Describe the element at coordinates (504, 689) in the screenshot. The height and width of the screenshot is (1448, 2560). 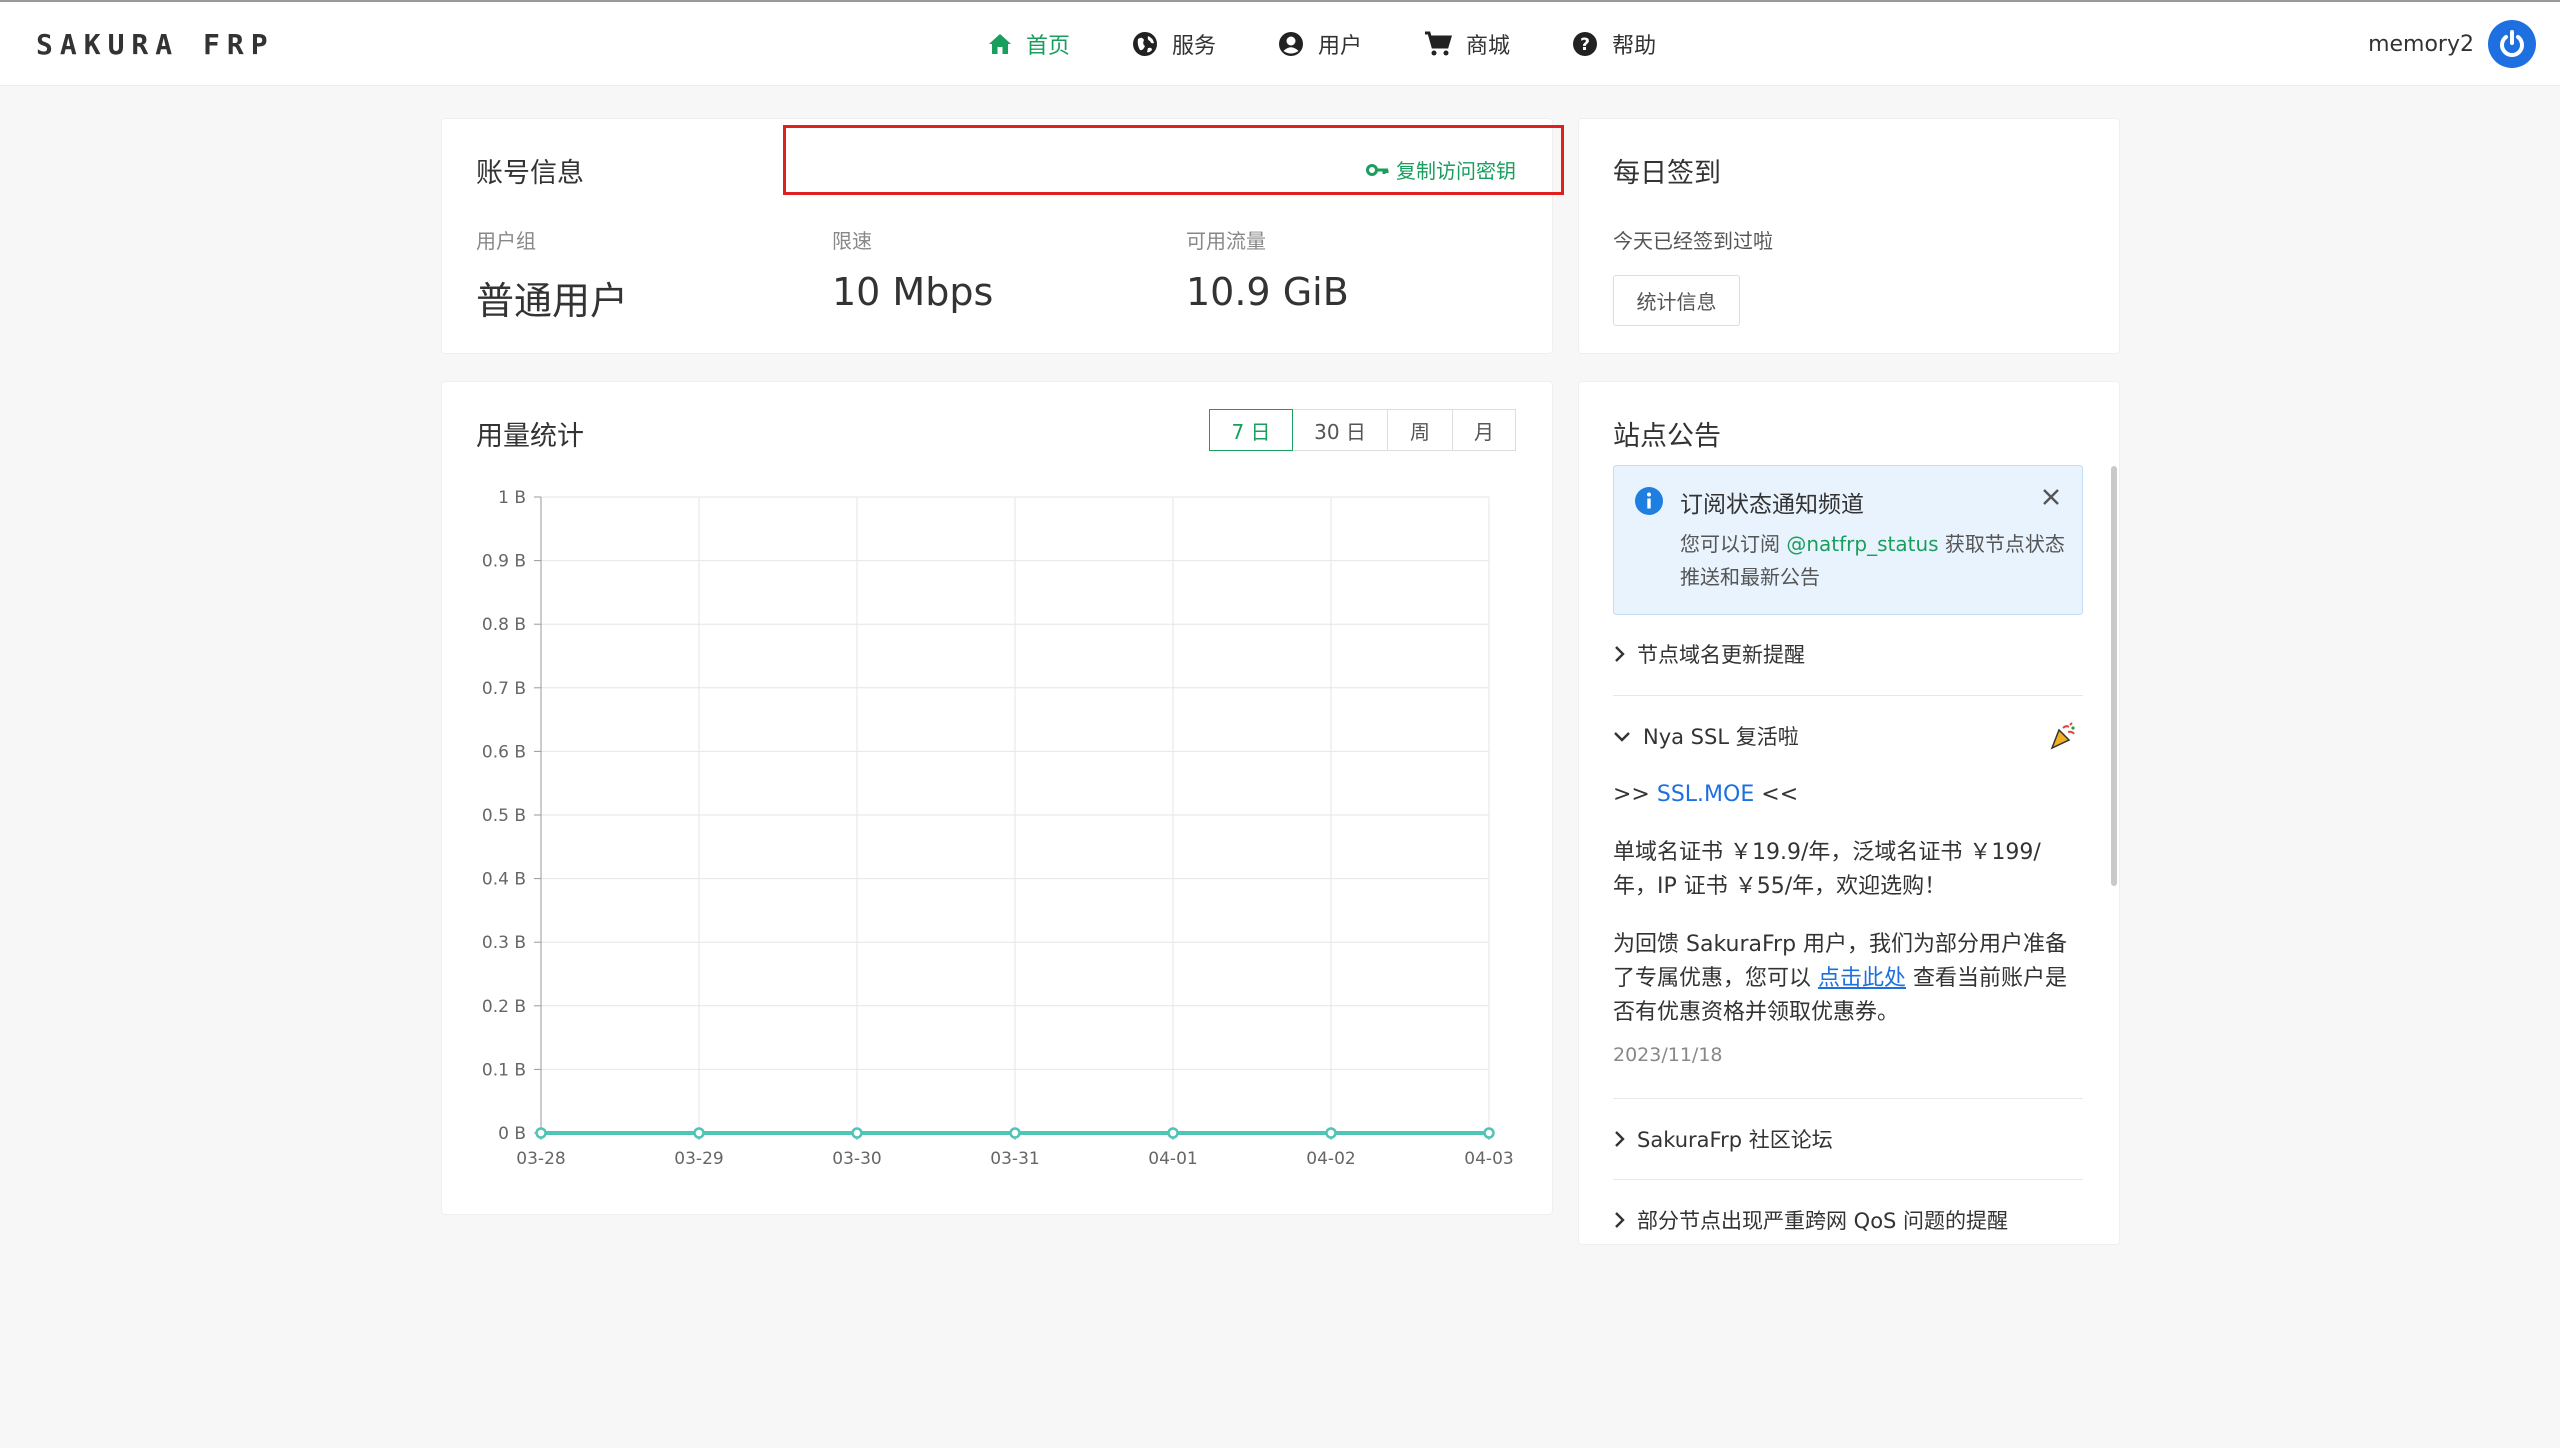
I see `y-tick-label: 0.7 B` at that location.